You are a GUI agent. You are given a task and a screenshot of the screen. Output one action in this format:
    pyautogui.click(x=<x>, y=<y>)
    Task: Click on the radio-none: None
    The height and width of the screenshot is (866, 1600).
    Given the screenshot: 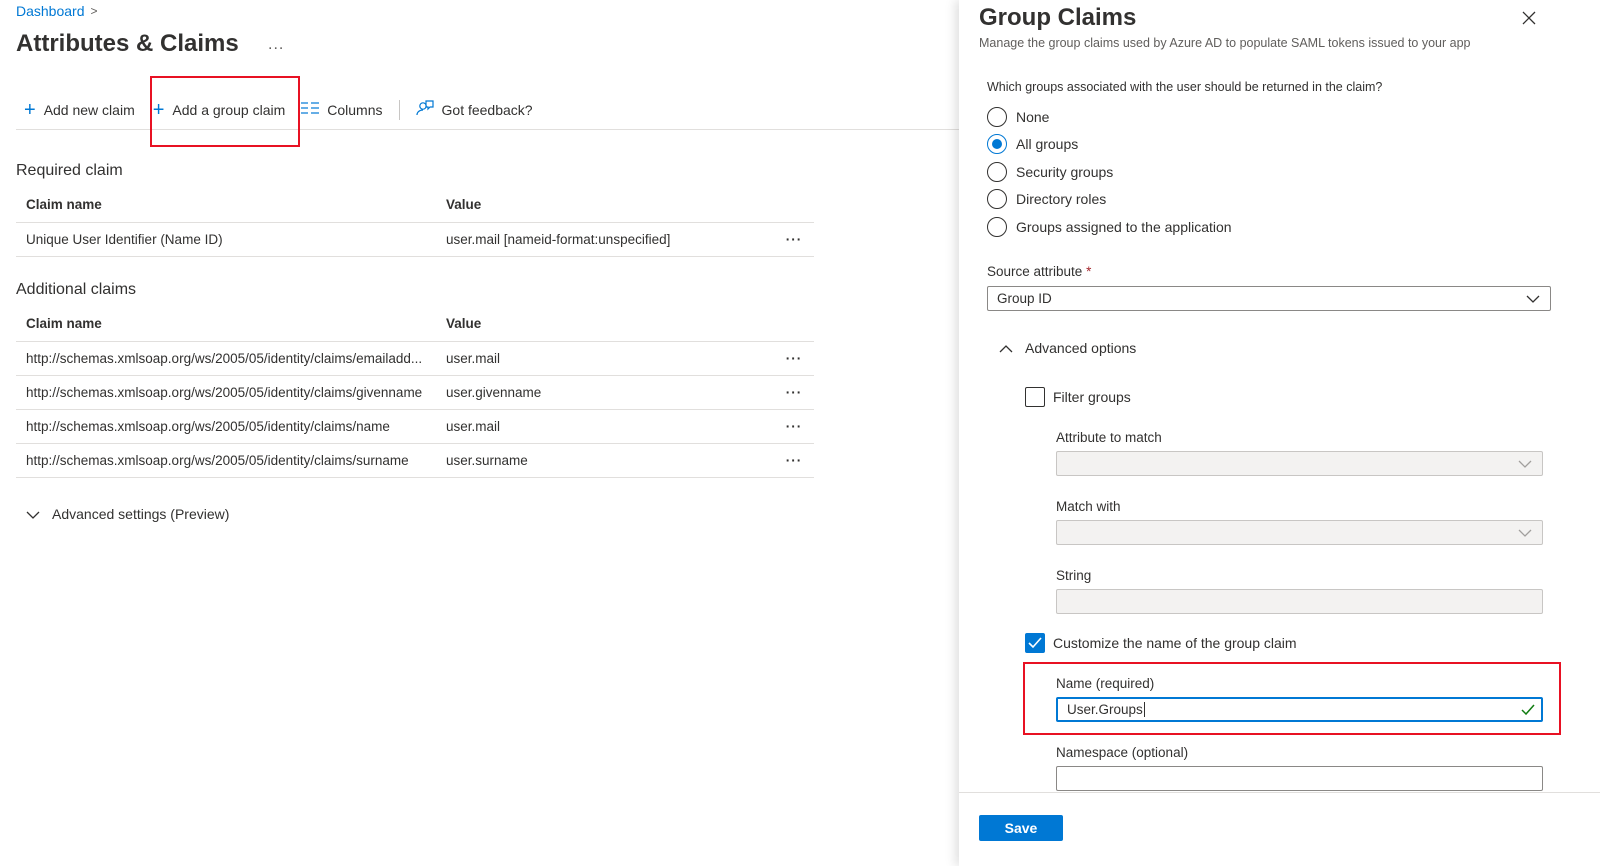 What is the action you would take?
    pyautogui.click(x=1109, y=117)
    